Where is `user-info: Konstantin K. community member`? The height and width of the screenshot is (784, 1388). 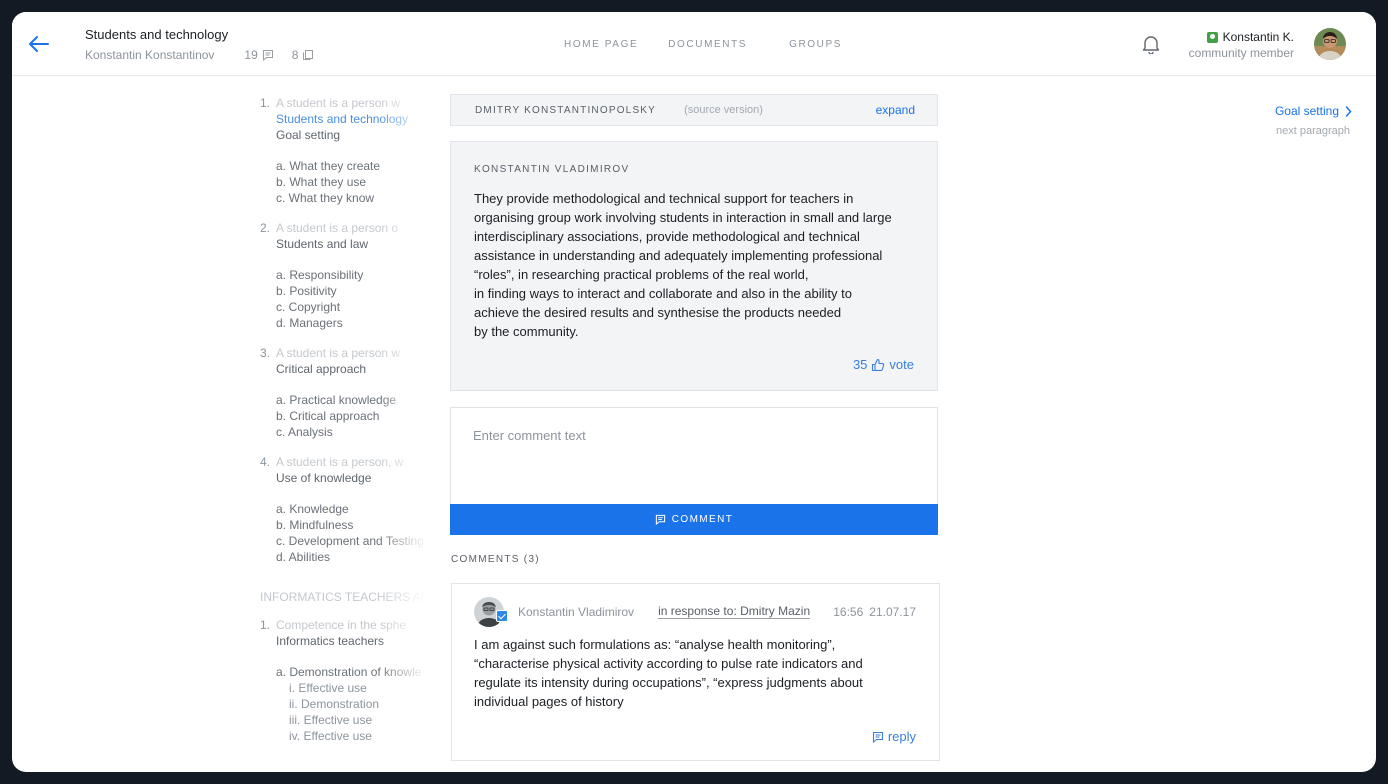
user-info: Konstantin K. community member is located at coordinates (1241, 45).